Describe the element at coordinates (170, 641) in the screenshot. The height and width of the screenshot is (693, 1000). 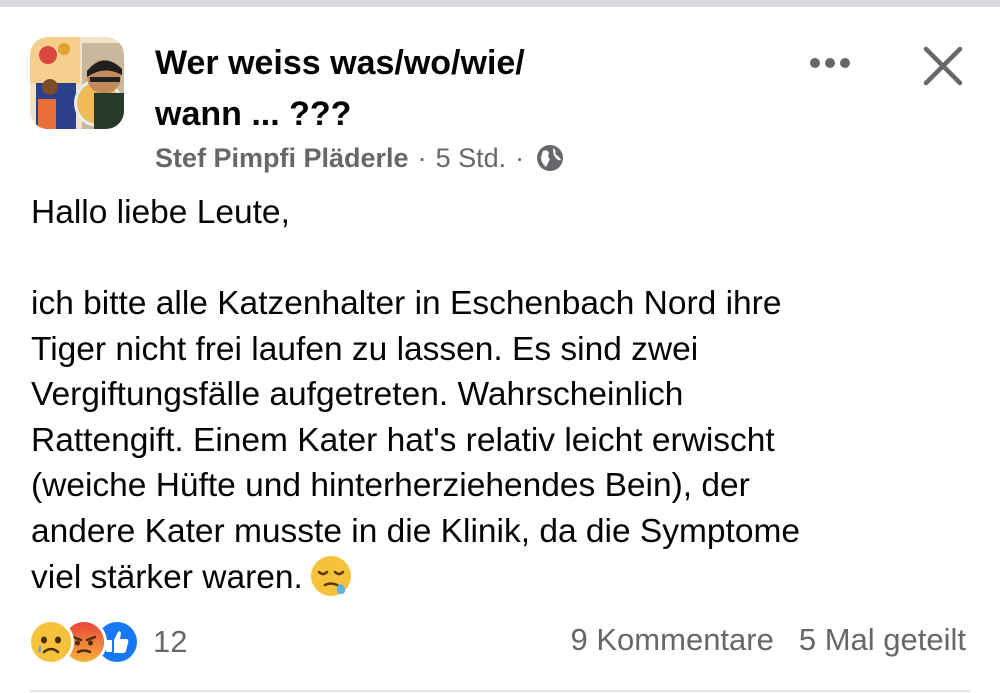
I see `reaction-count: 12` at that location.